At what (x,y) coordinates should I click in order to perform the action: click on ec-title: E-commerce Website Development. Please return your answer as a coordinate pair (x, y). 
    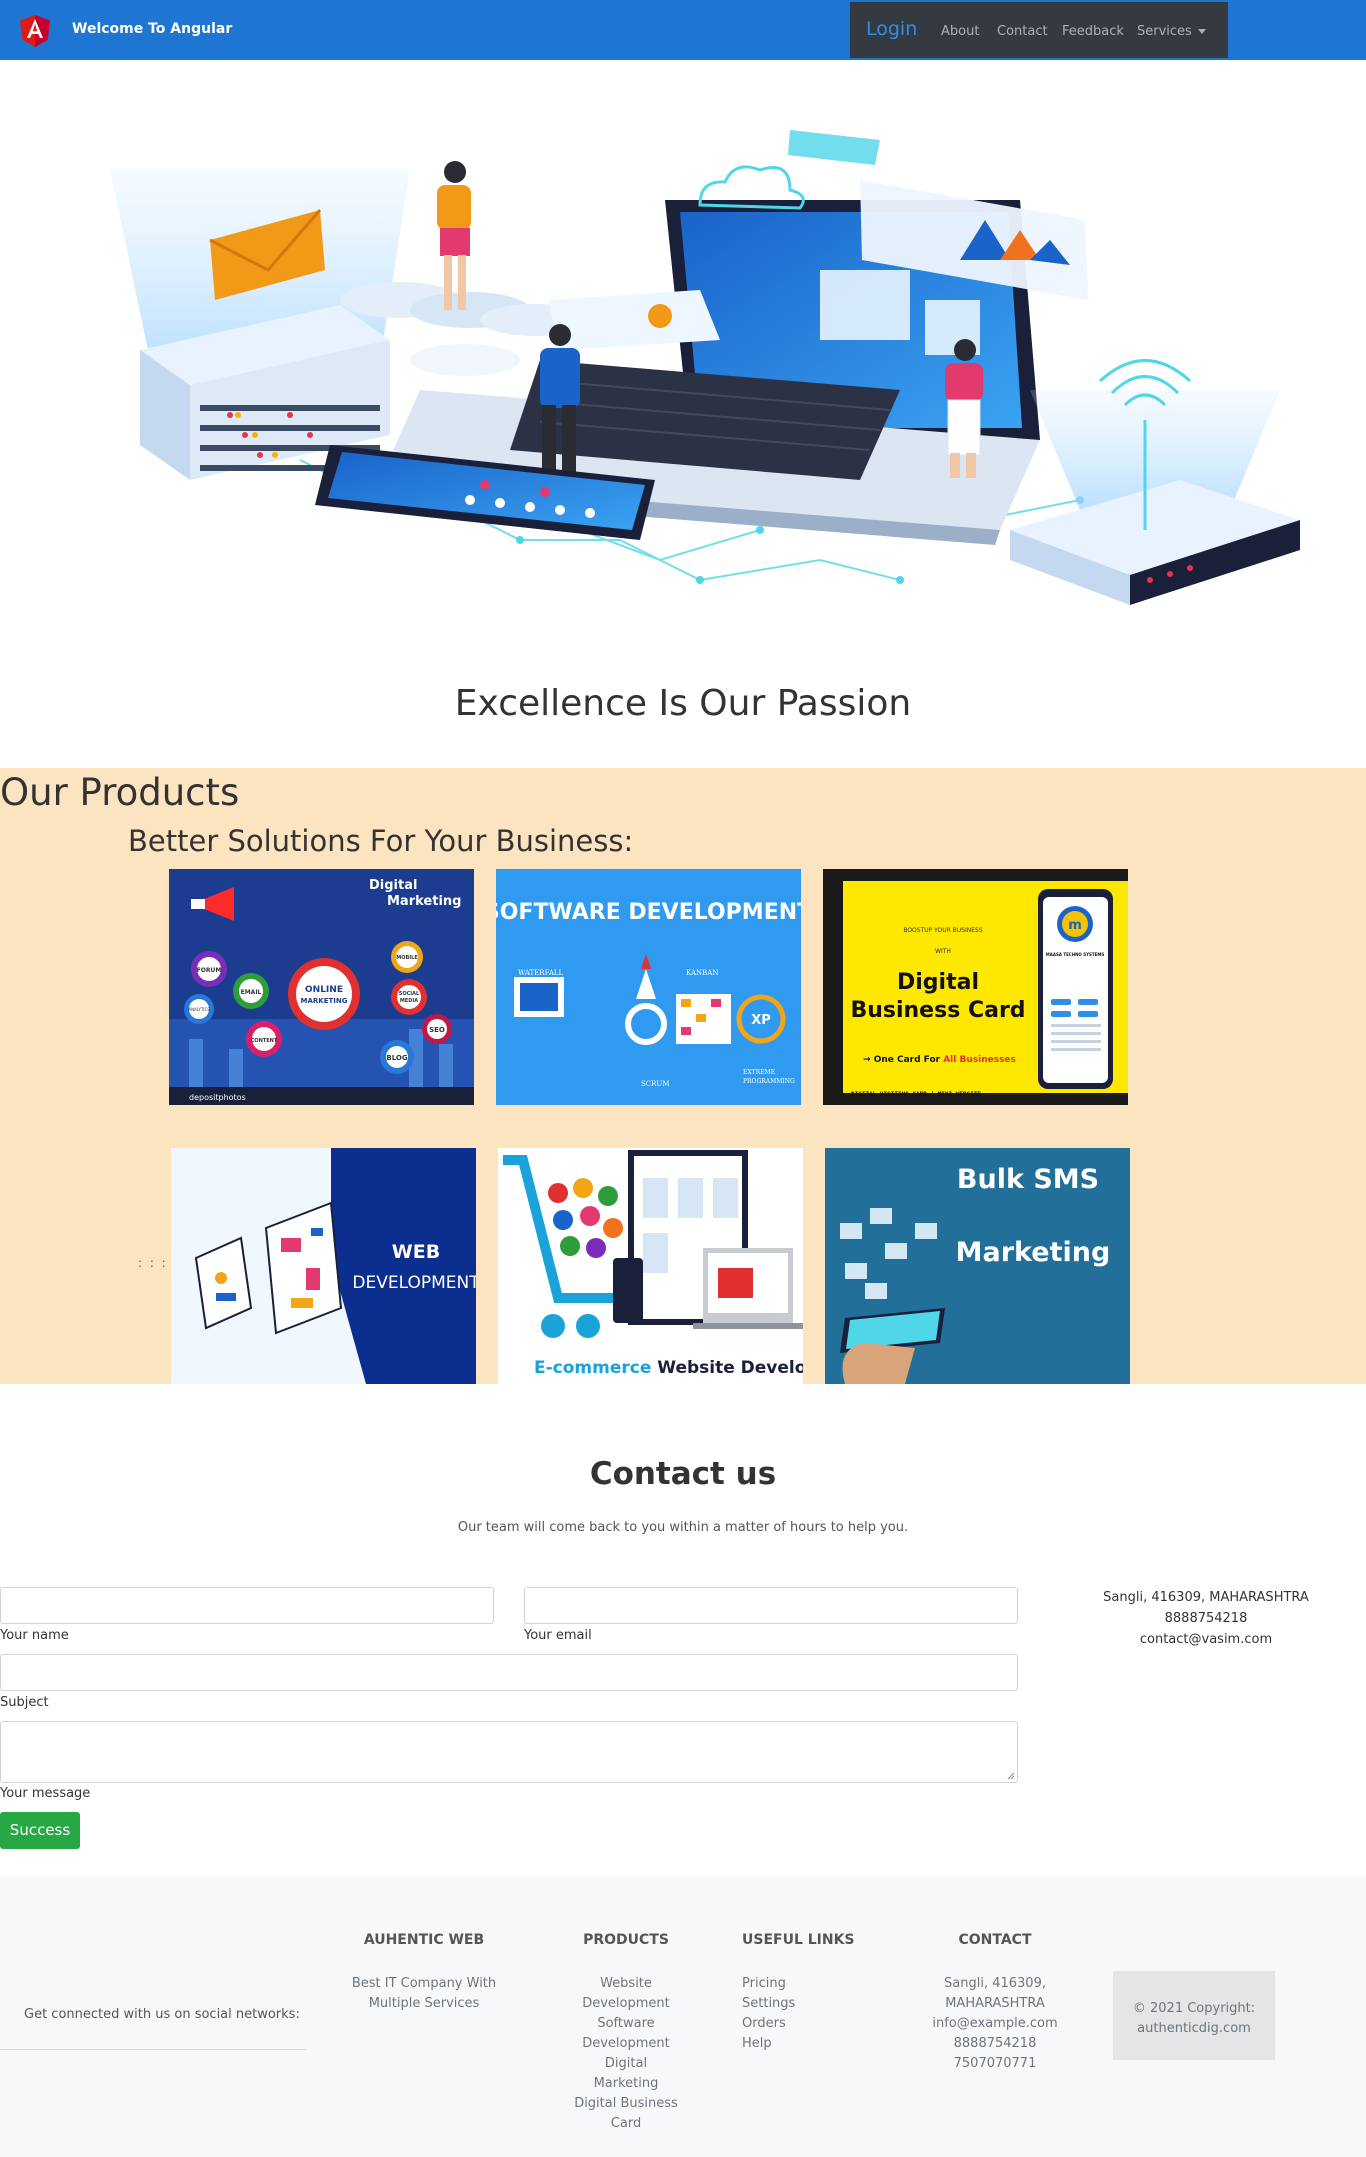
    Looking at the image, I should click on (668, 1368).